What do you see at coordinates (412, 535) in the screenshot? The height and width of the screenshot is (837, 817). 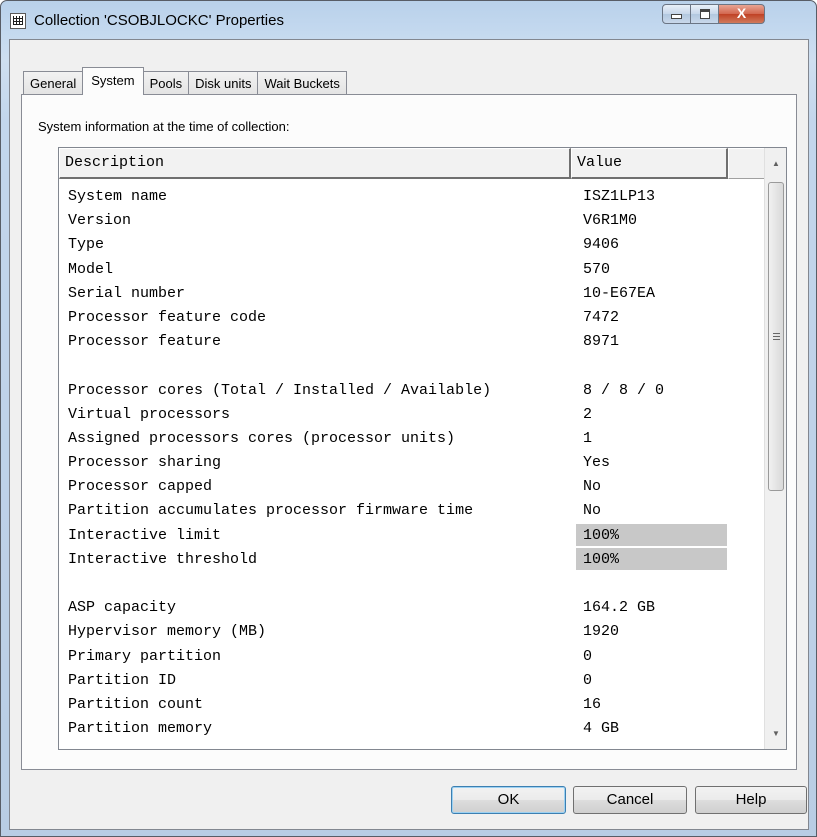 I see `list-item: Interactive limit 100%` at bounding box center [412, 535].